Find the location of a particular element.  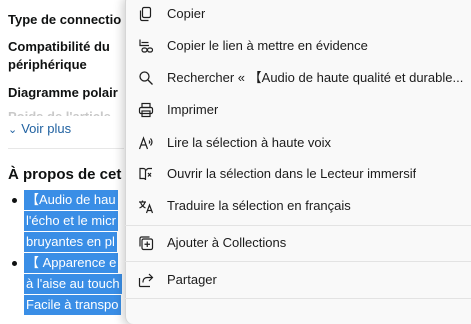

translate-icon is located at coordinates (146, 206).